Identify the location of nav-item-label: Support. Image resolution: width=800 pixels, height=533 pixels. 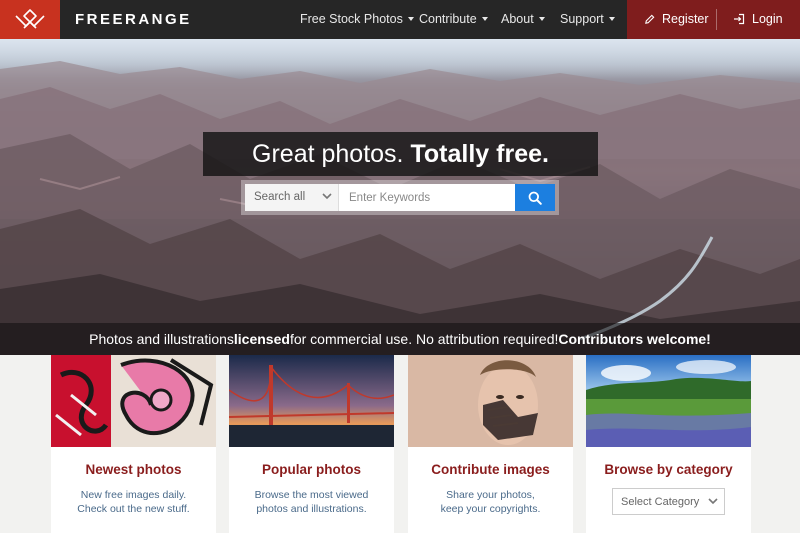
(582, 19).